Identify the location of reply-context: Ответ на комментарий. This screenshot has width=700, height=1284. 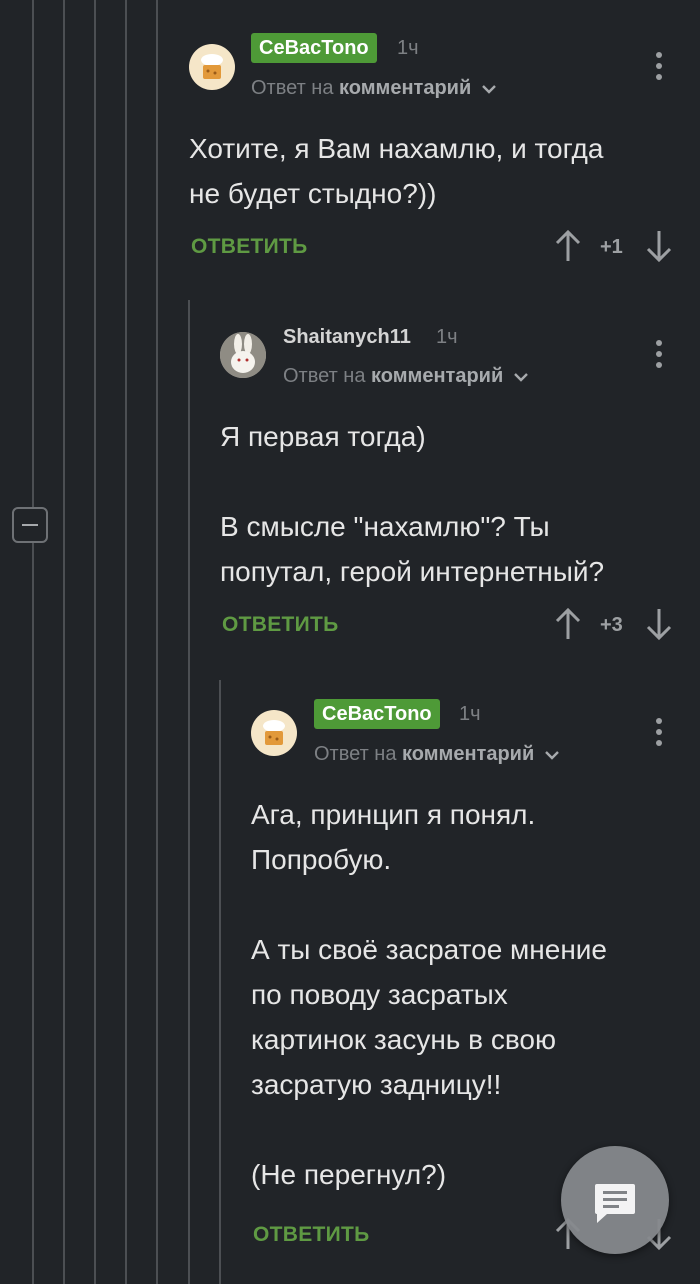
(437, 754).